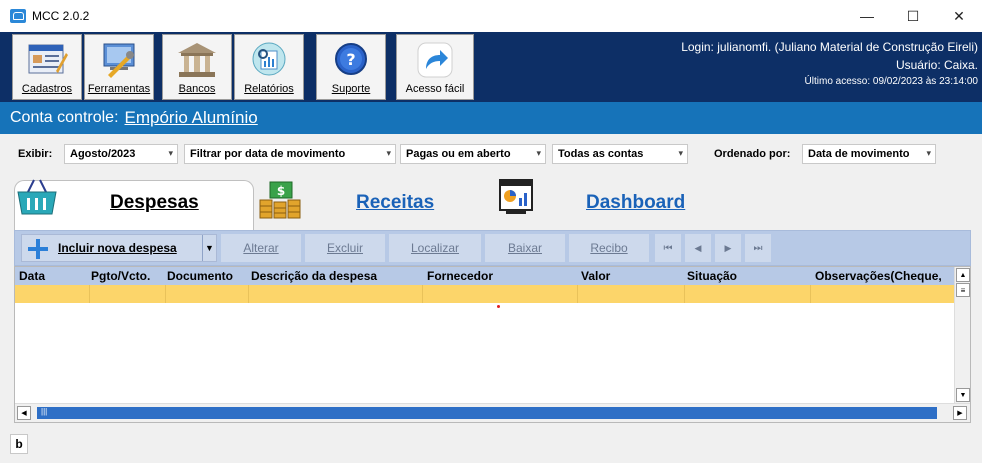 This screenshot has width=982, height=463. I want to click on last-record-button: ⏭, so click(758, 248).